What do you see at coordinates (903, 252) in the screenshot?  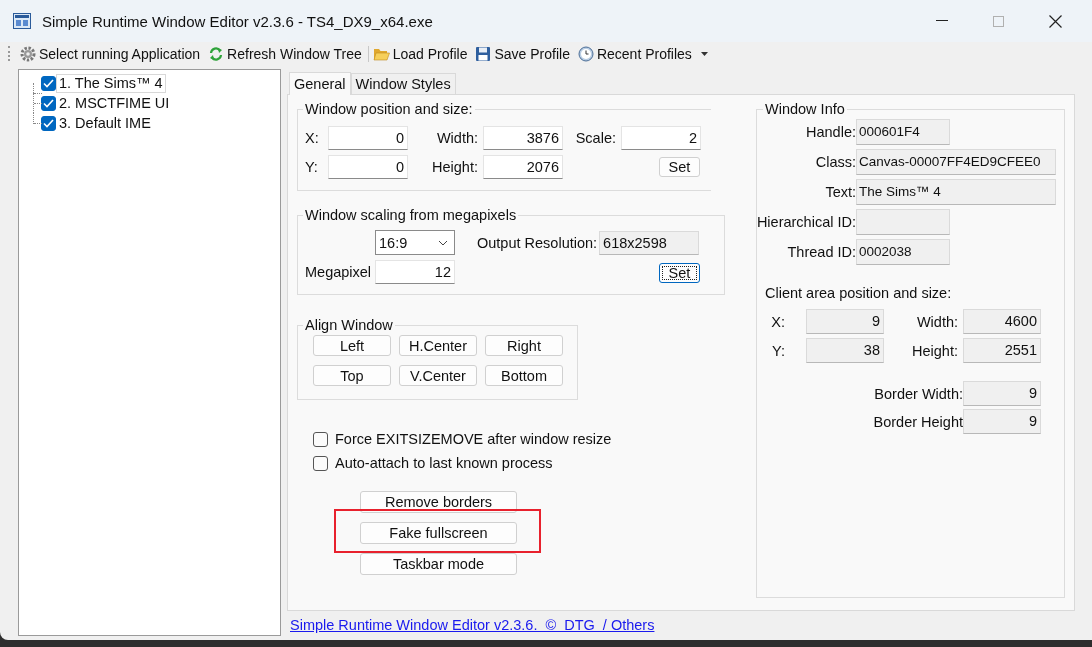 I see `info-field: 0002038` at bounding box center [903, 252].